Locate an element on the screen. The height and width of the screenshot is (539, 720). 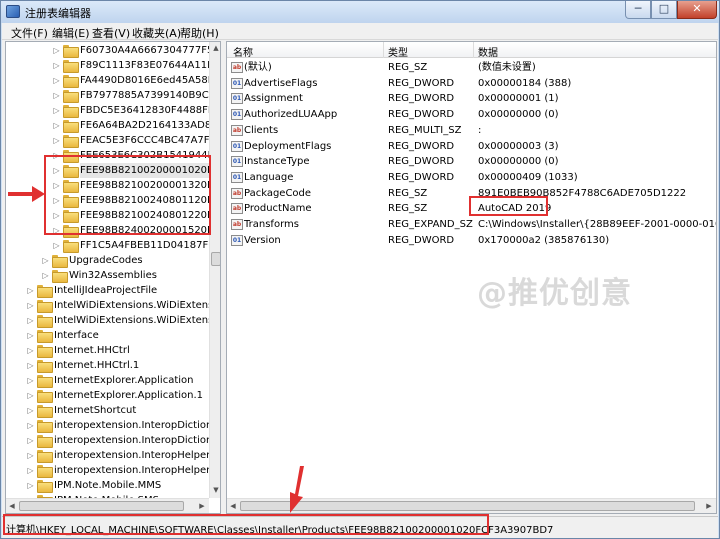
column-header-data: 数据 is located at coordinates (488, 51).